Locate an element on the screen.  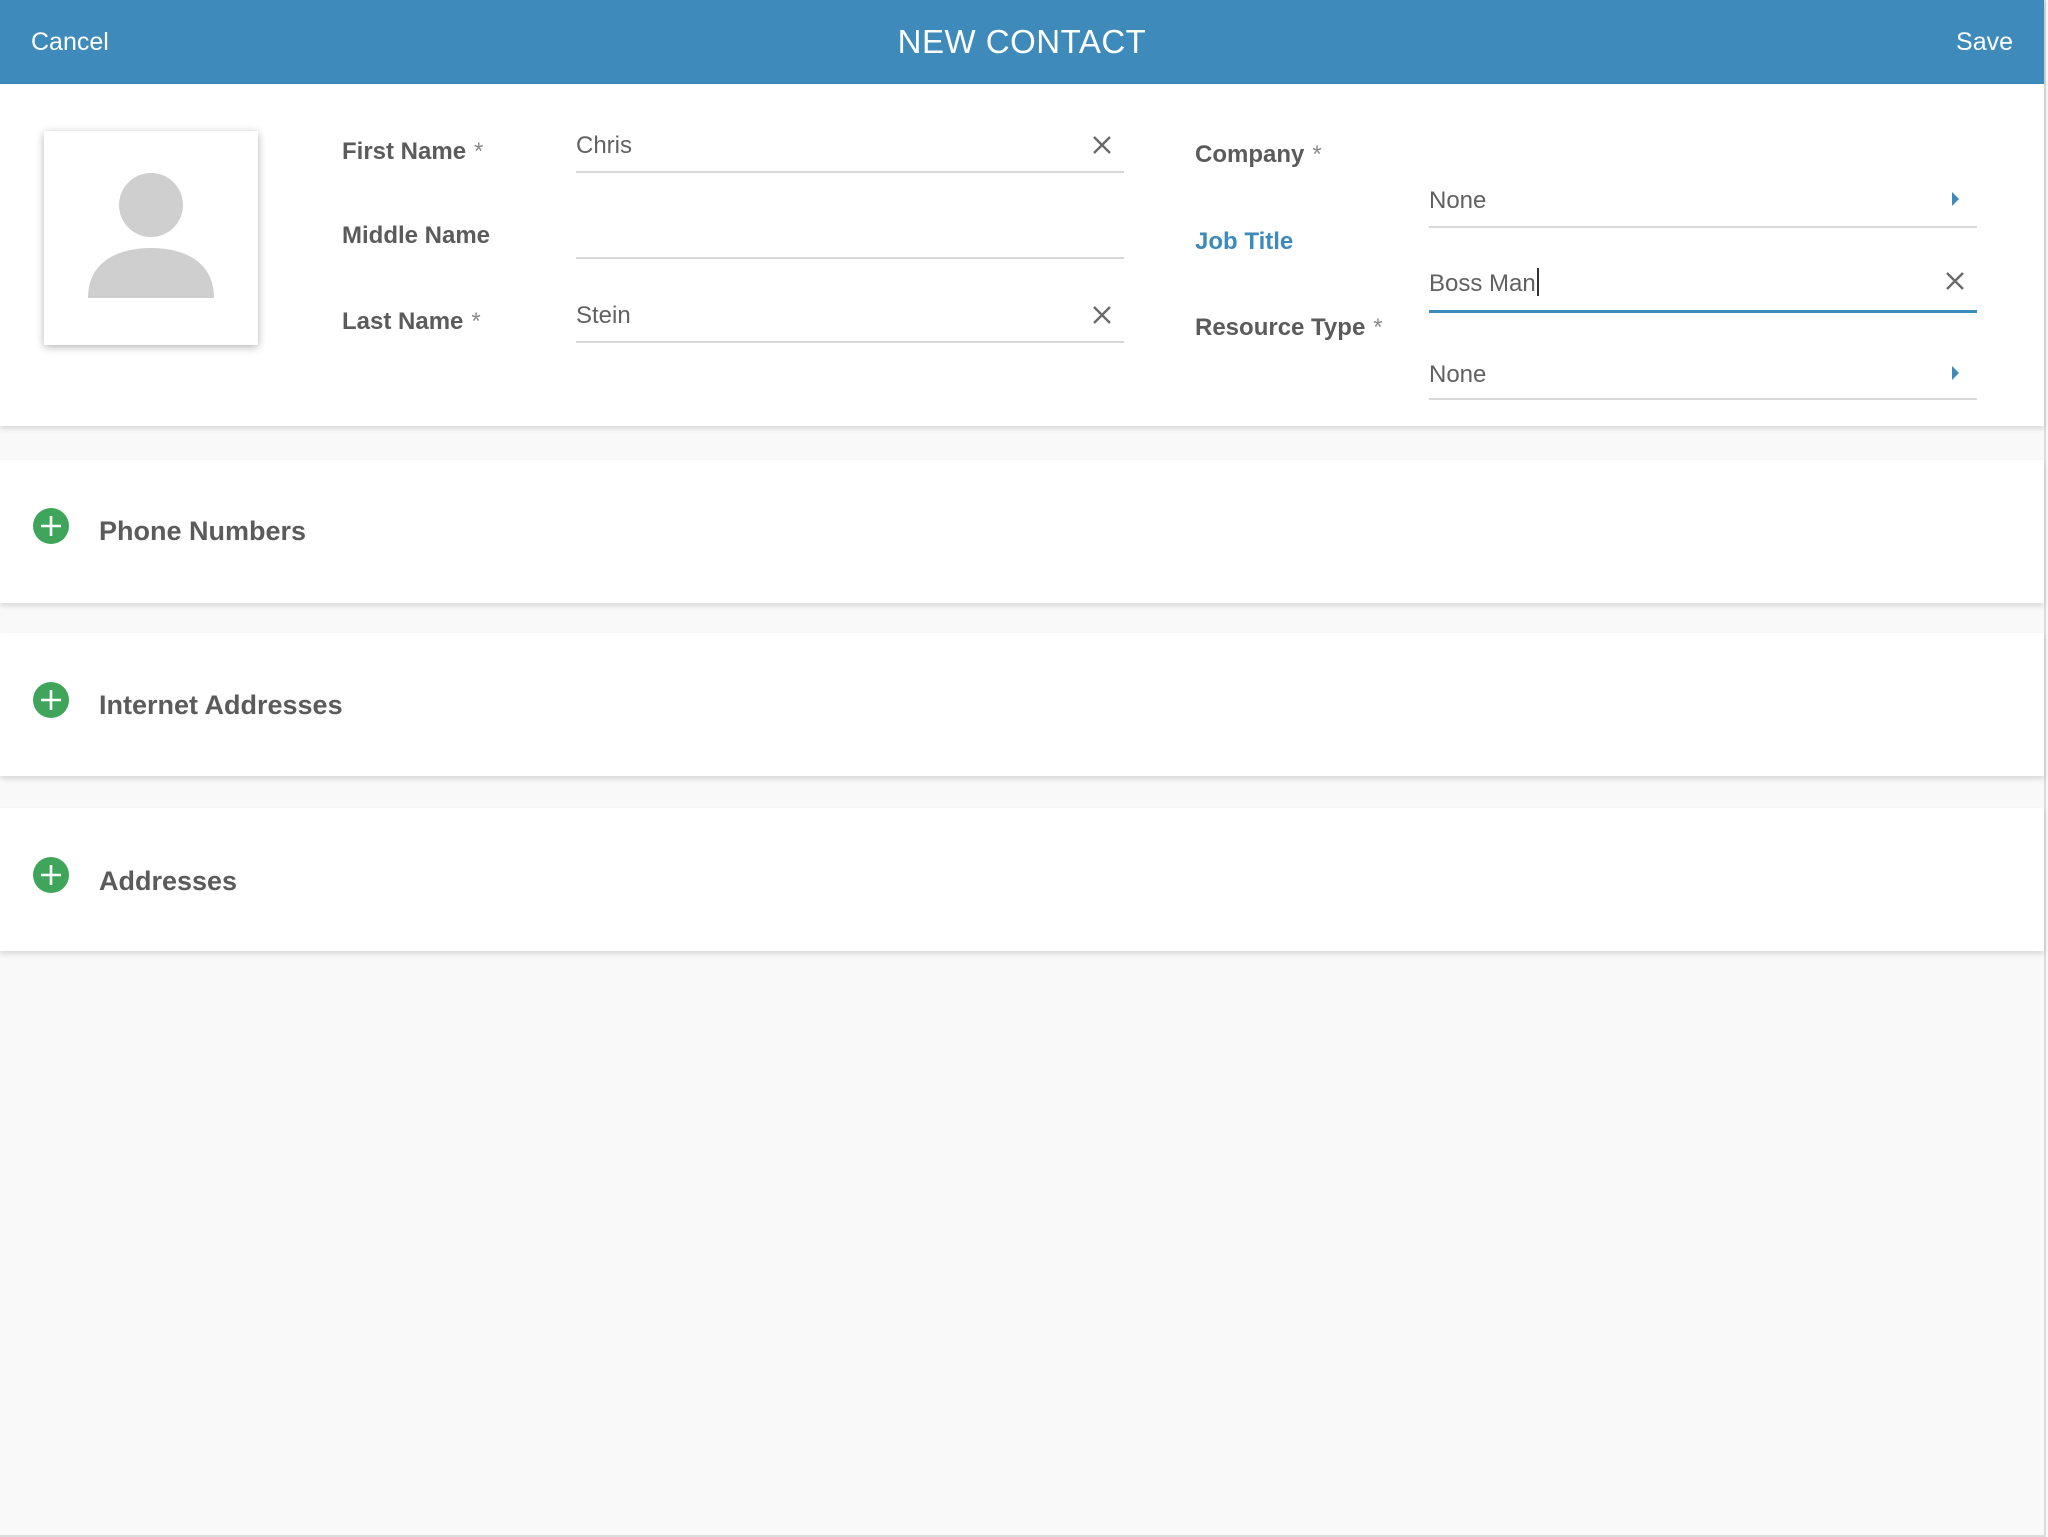
last-name-input is located at coordinates (816, 316).